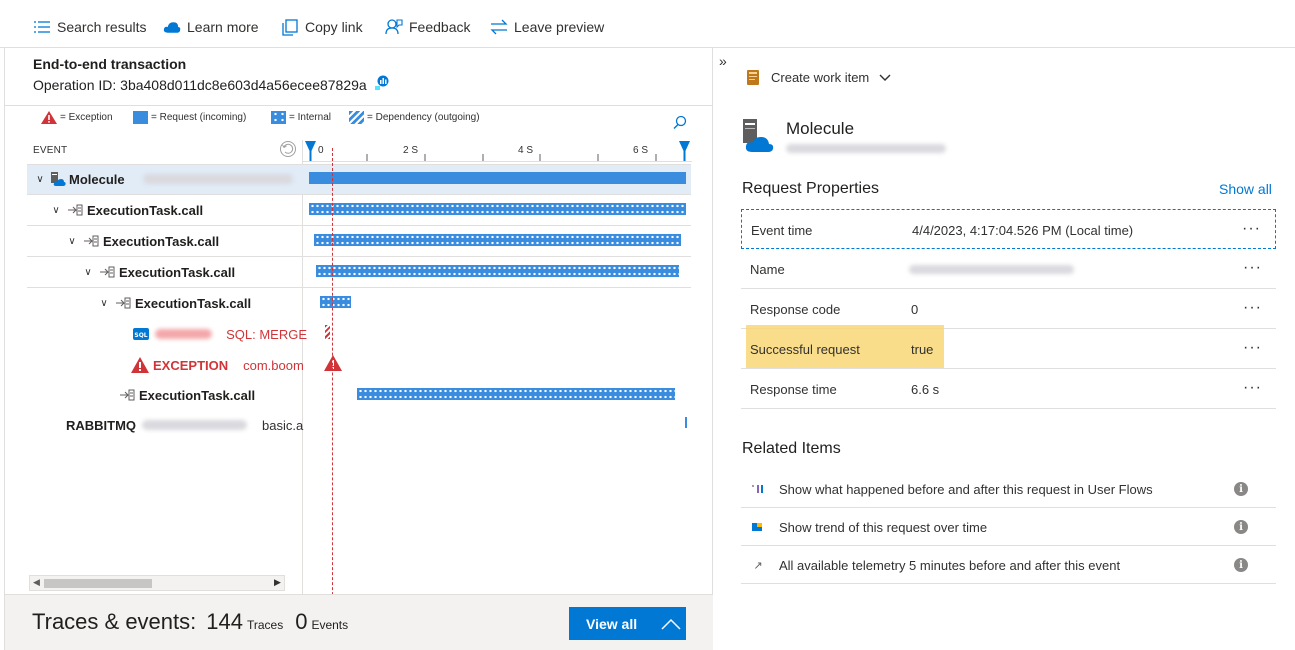  Describe the element at coordinates (723, 61) in the screenshot. I see `collapse-pane-button: »` at that location.